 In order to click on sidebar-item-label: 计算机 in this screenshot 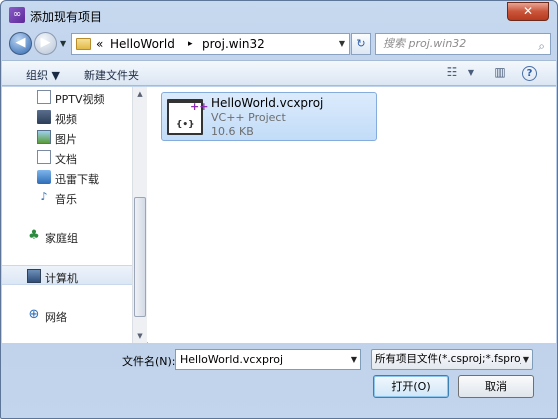, I will do `click(61, 278)`.